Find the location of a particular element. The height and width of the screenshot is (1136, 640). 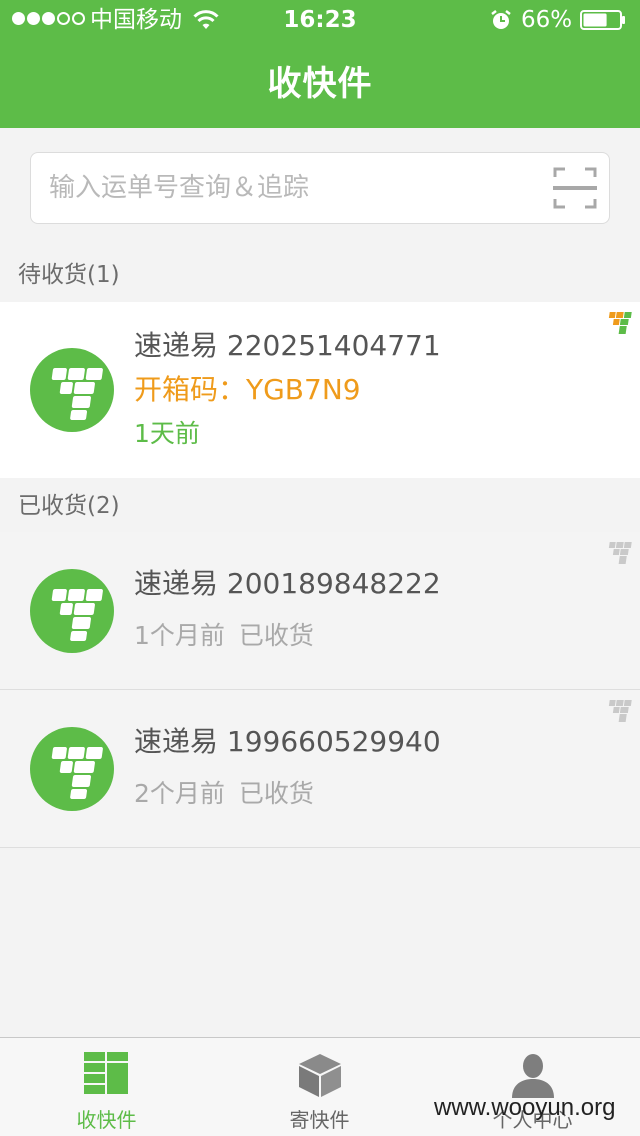

delivery-info: 1个月前 已收货 is located at coordinates (224, 636).